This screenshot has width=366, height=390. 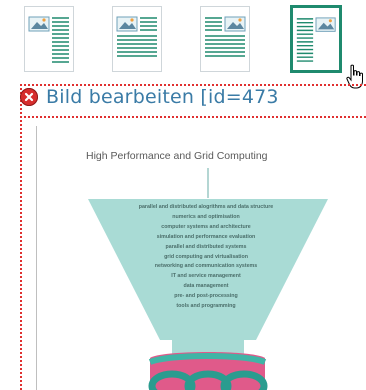 I want to click on funnel-item: data management, so click(x=206, y=286).